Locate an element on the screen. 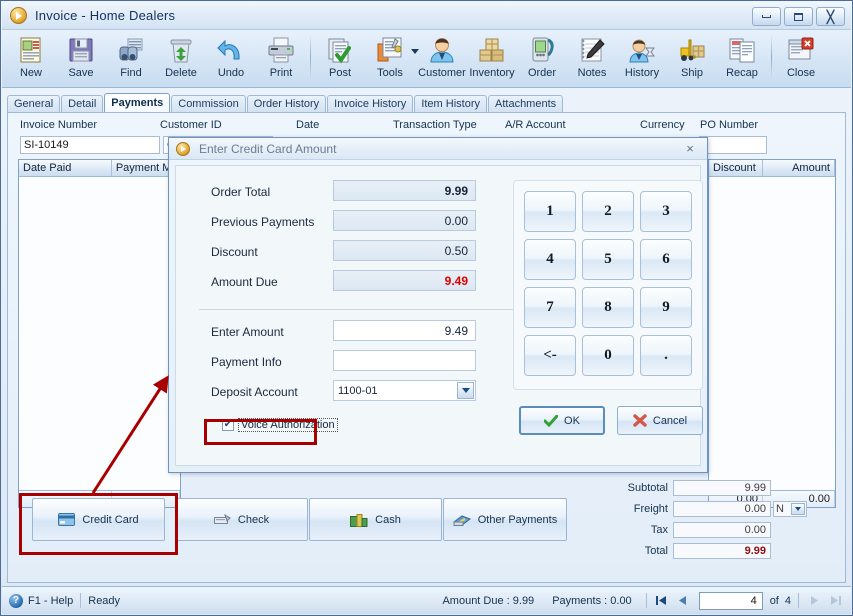 The image size is (853, 616). payments-grid-left: Date Paid Payment M is located at coordinates (99, 333).